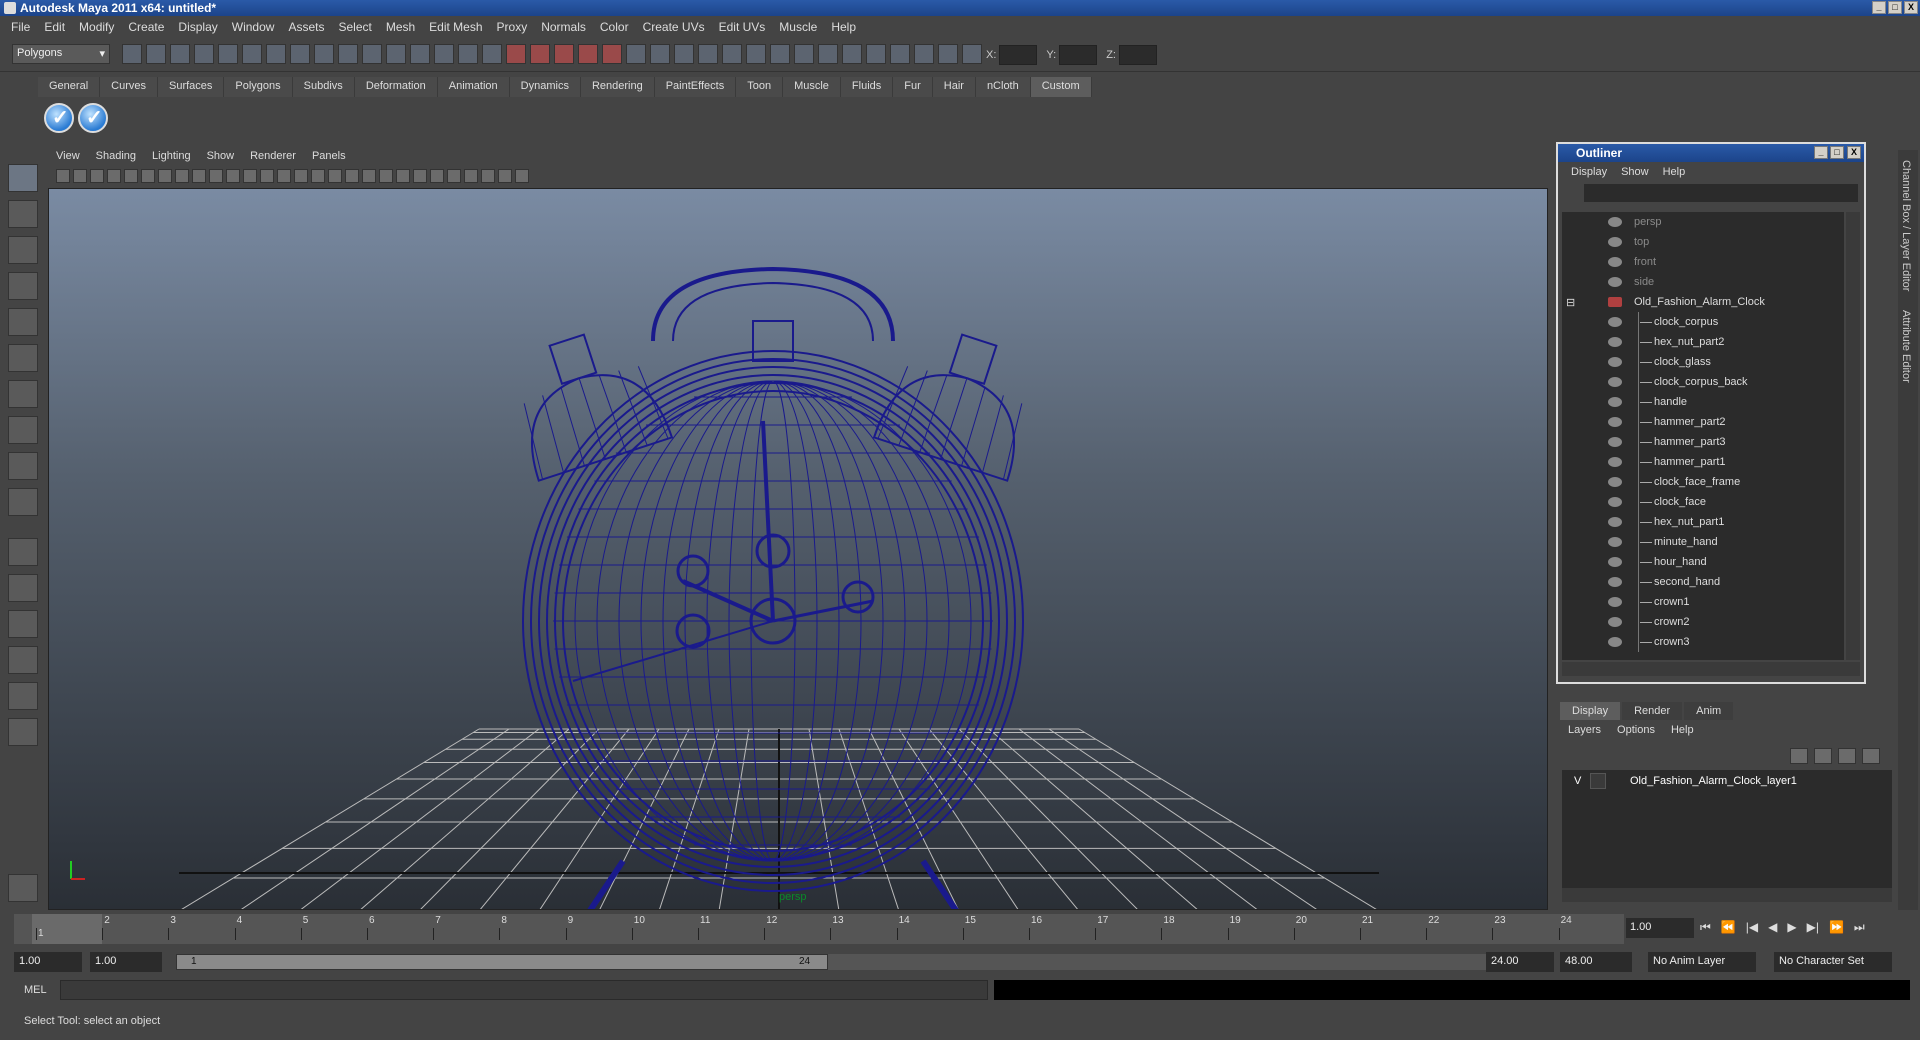  I want to click on shelf-tab-fluids: Fluids, so click(867, 87).